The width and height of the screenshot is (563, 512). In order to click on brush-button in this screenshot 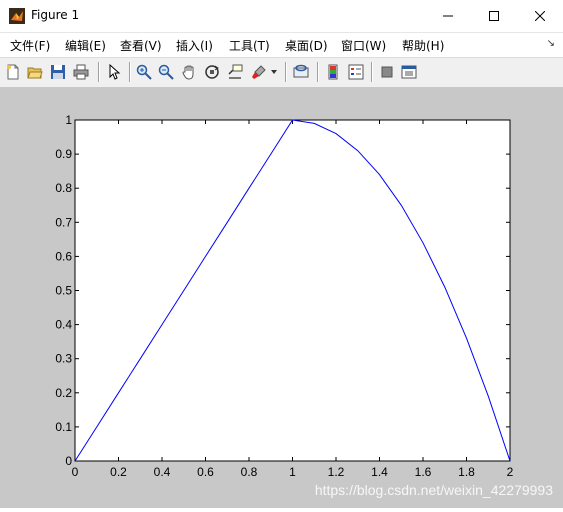, I will do `click(259, 72)`.